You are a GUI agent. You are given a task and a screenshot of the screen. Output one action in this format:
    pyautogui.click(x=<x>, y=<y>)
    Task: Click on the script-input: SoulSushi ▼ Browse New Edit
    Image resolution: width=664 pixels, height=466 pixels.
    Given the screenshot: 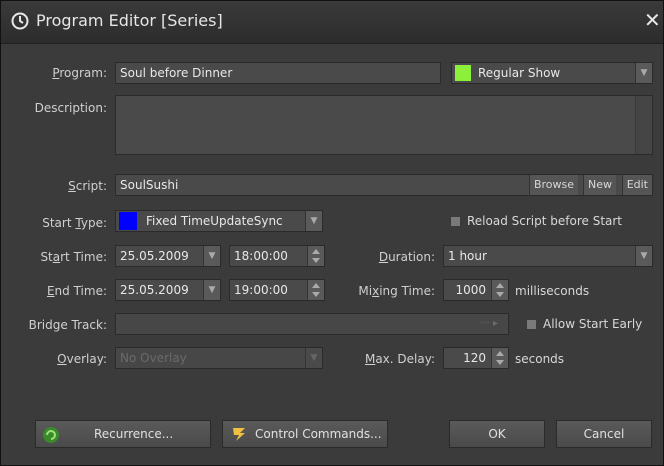 What is the action you would take?
    pyautogui.click(x=384, y=185)
    